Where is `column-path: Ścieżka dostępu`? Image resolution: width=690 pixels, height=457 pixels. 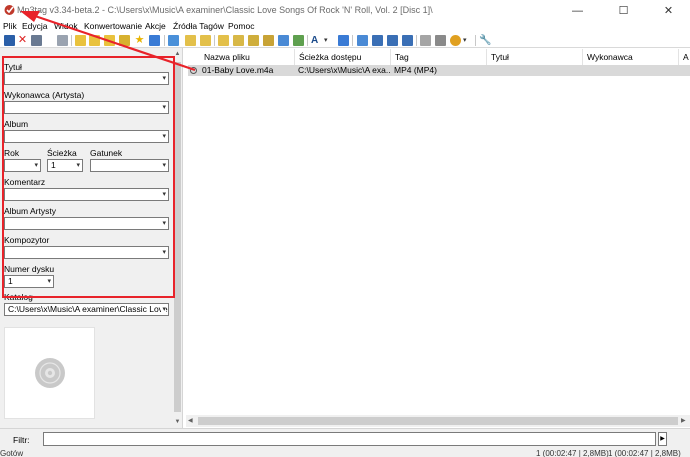
column-path: Ścieżka dostępu is located at coordinates (343, 57).